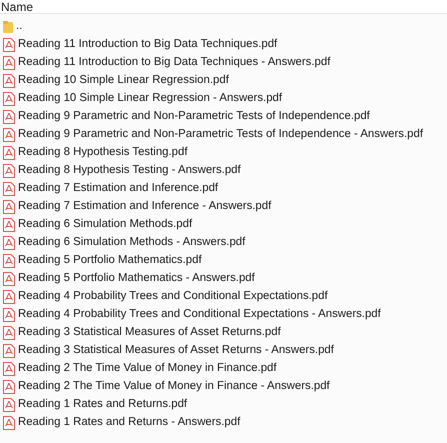 The height and width of the screenshot is (443, 447). What do you see at coordinates (223, 63) in the screenshot?
I see `file-row: Reading 11 Introduction to Big Data Techniques - Answers.pdf` at bounding box center [223, 63].